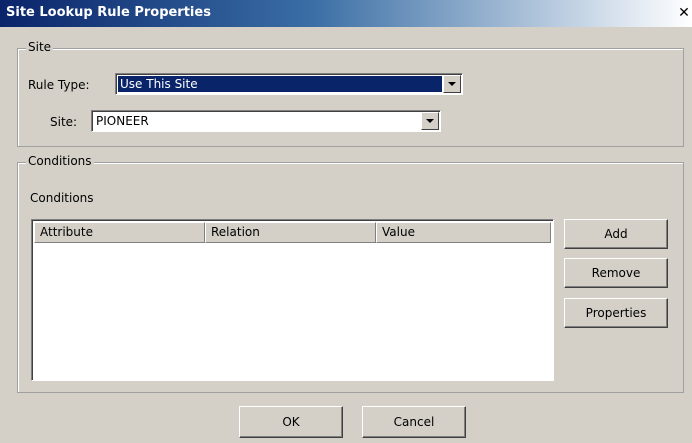  I want to click on window-title: Site Lookup Rule Properties, so click(108, 12).